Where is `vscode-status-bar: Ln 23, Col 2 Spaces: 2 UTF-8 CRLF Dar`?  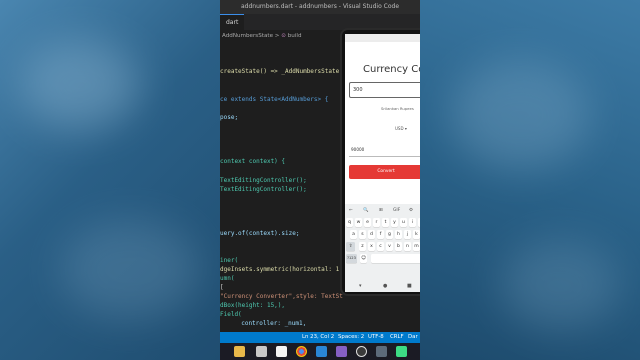 vscode-status-bar: Ln 23, Col 2 Spaces: 2 UTF-8 CRLF Dar is located at coordinates (320, 337).